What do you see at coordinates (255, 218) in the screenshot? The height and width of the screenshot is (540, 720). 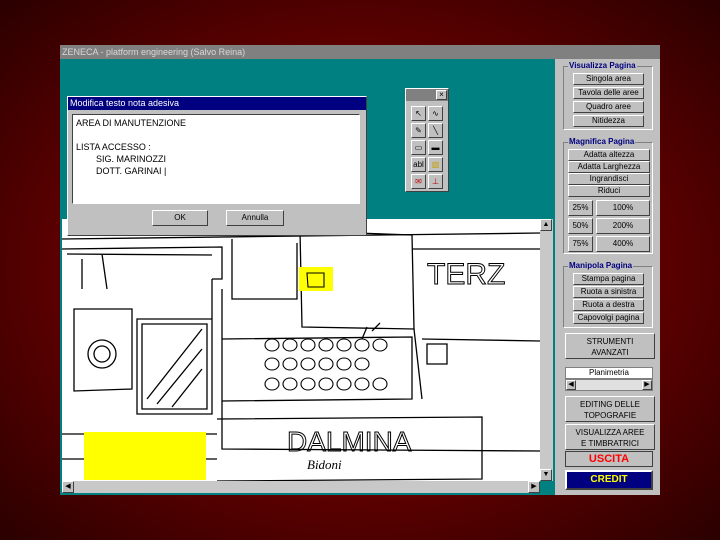 I see `cancel-button: Annulla` at bounding box center [255, 218].